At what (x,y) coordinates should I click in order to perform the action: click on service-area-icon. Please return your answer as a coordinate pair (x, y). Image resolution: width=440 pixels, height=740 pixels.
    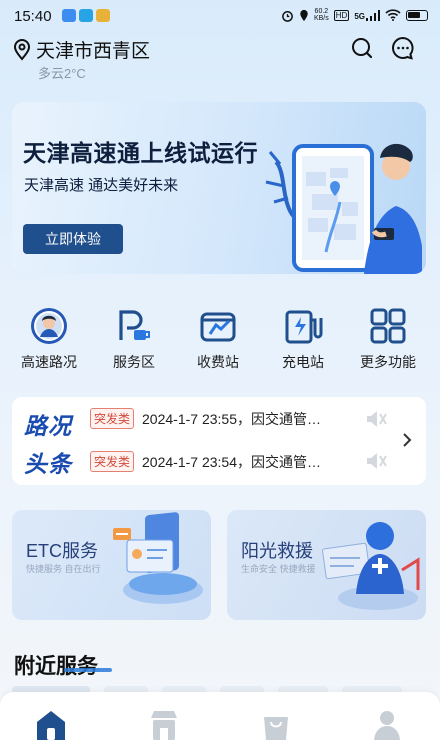
    Looking at the image, I should click on (134, 325).